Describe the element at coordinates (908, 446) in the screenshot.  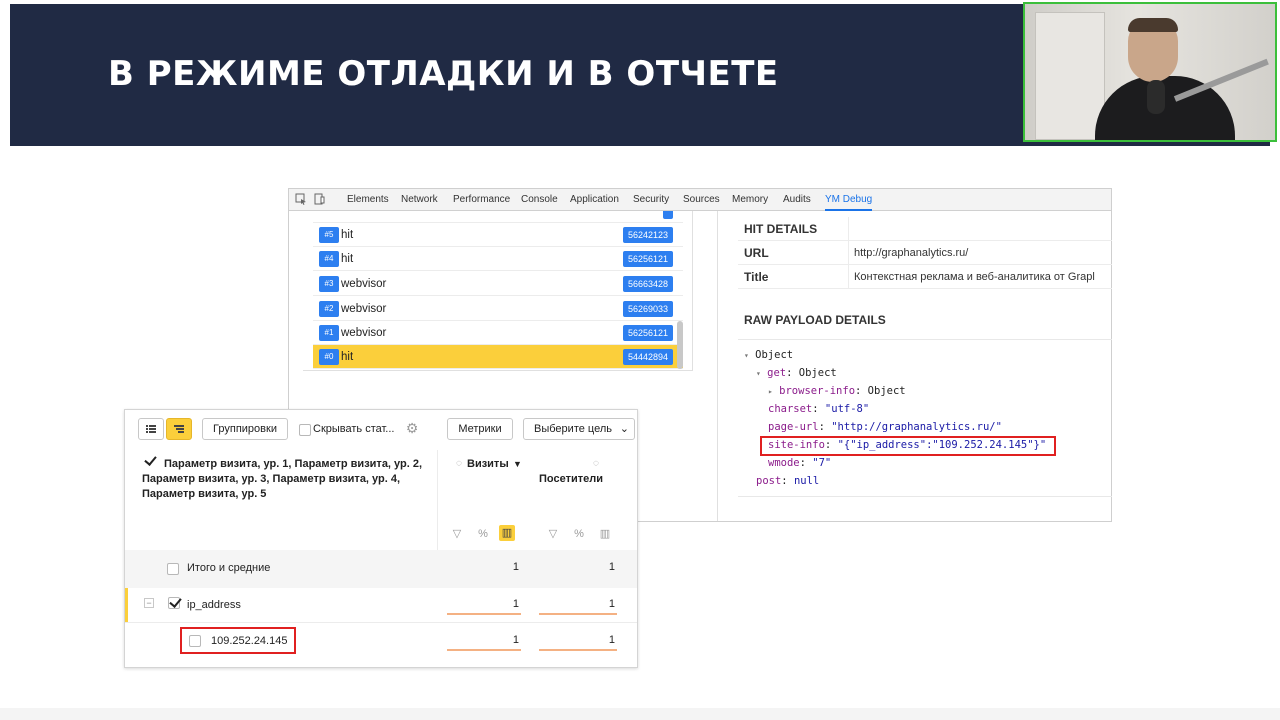
I see `site-info-highlight-box` at that location.